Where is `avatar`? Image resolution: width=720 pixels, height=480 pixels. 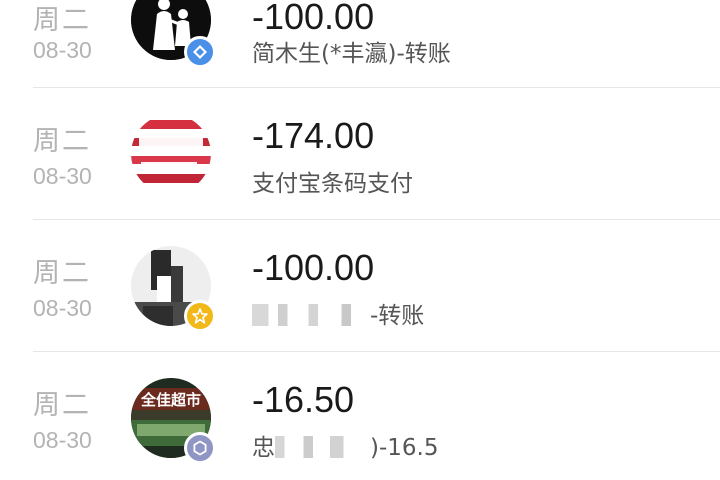 avatar is located at coordinates (171, 154).